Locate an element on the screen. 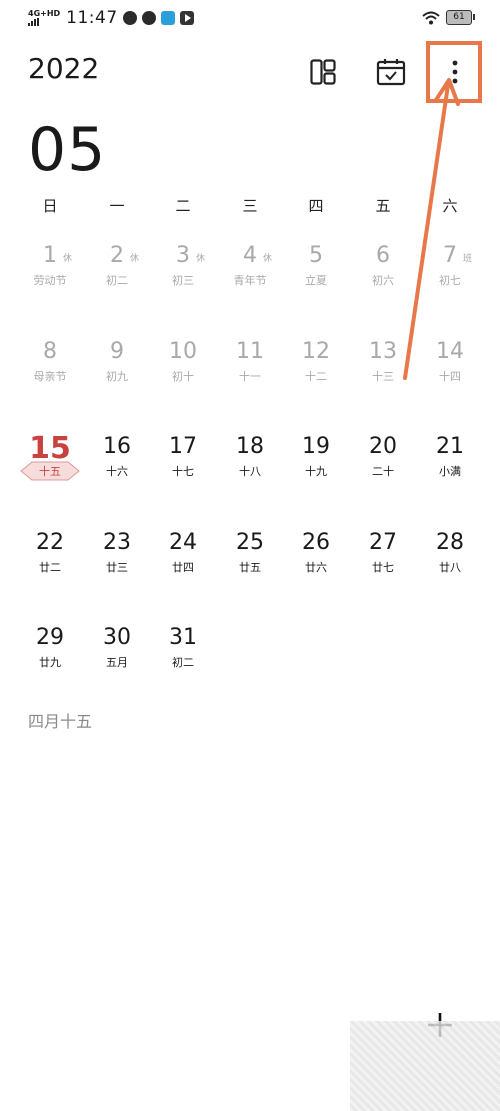 The width and height of the screenshot is (500, 1111). lunar-date: 廿七 is located at coordinates (383, 567).